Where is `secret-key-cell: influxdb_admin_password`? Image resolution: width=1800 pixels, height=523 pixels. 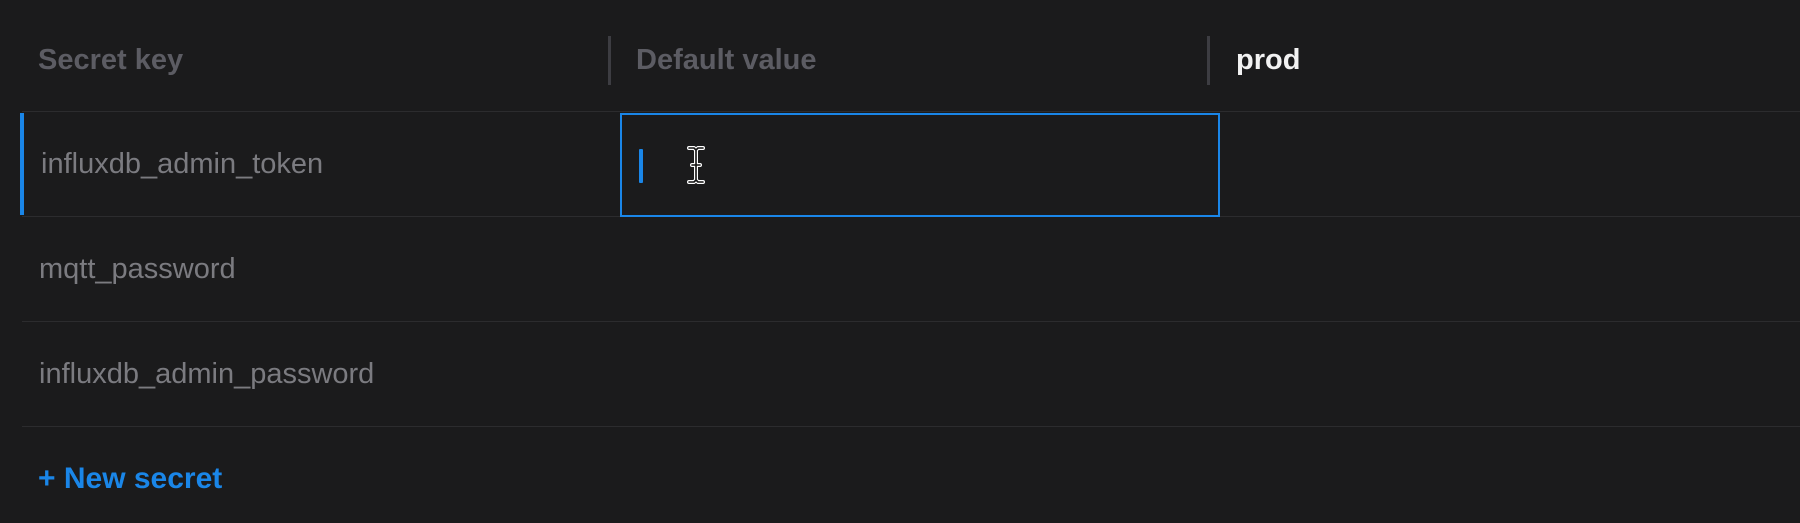
secret-key-cell: influxdb_admin_password is located at coordinates (316, 374).